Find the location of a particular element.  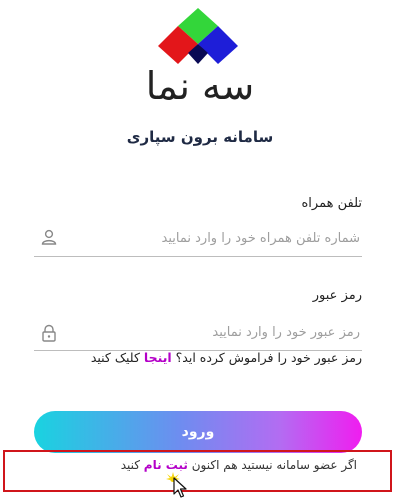

brand-name: سه نما is located at coordinates (200, 86).